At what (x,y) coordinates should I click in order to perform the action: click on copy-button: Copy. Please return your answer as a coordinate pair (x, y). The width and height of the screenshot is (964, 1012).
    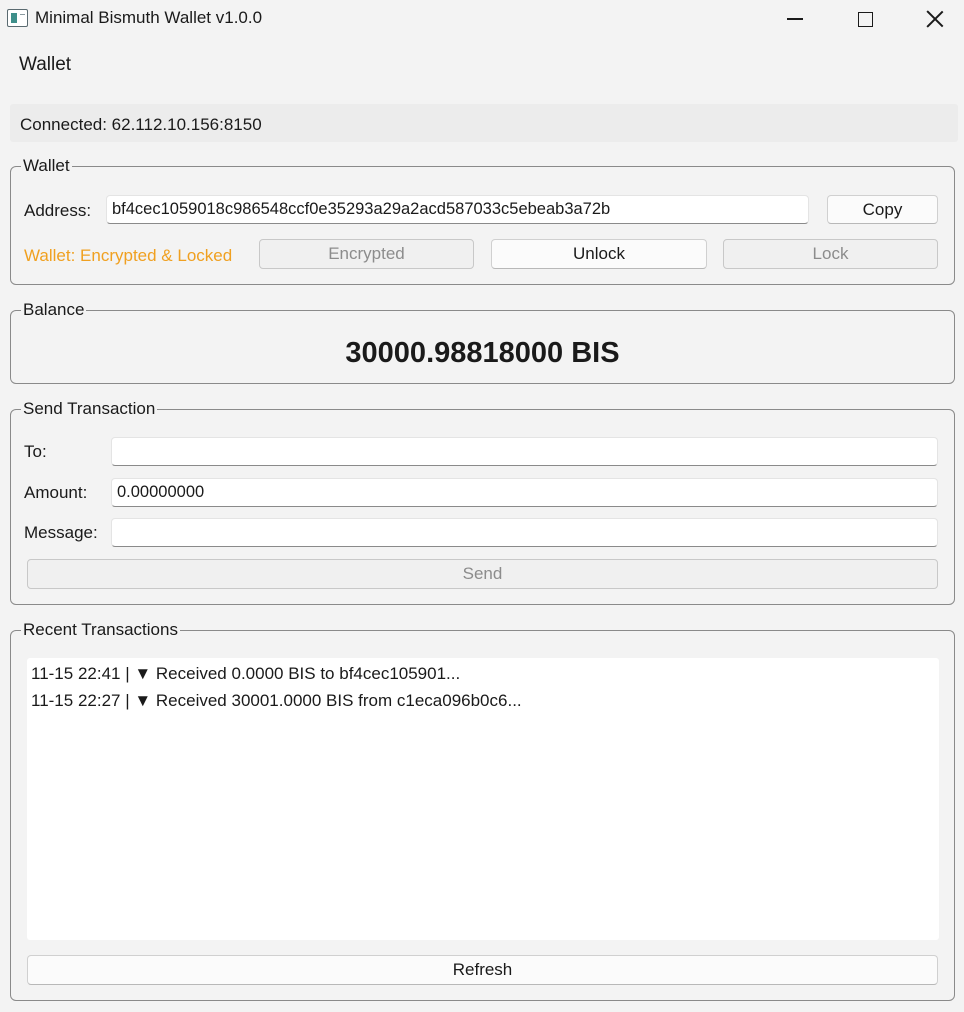
    Looking at the image, I should click on (882, 209).